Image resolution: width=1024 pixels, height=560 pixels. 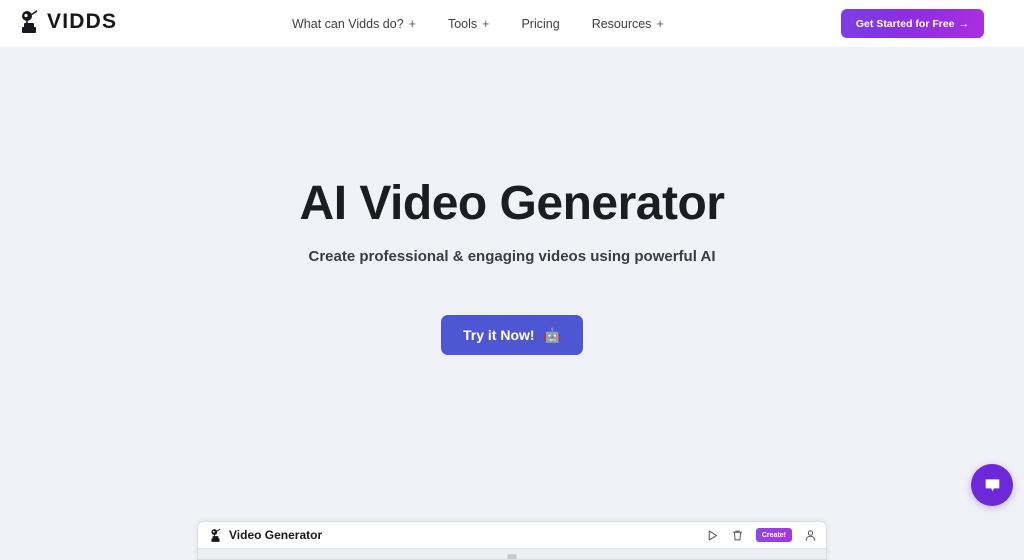 I want to click on video-generator-panel: Video Generator Create!, so click(x=512, y=540).